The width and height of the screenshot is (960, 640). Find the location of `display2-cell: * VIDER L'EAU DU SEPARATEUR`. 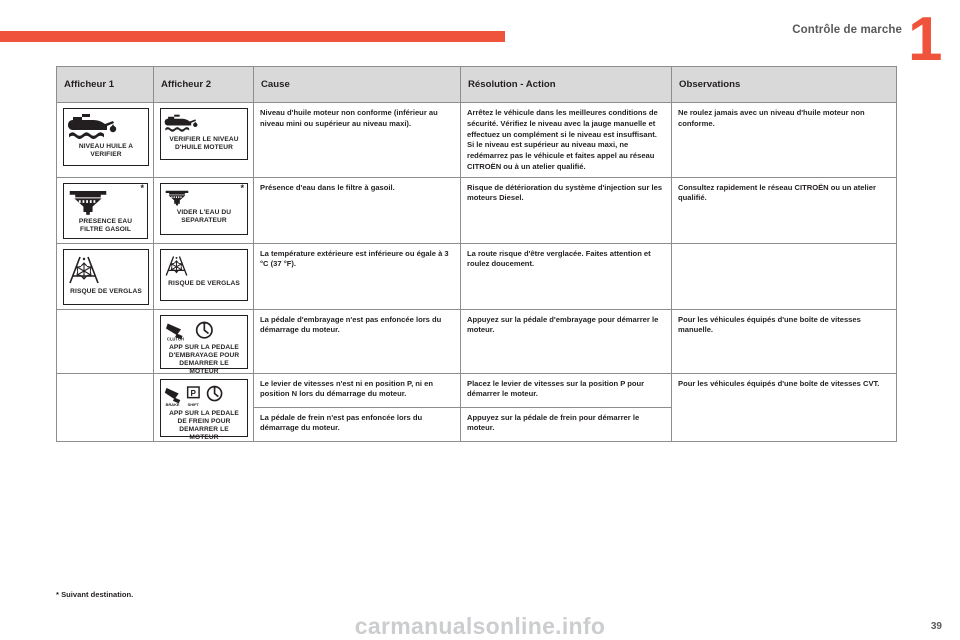

display2-cell: * VIDER L'EAU DU SEPARATEUR is located at coordinates (203, 210).